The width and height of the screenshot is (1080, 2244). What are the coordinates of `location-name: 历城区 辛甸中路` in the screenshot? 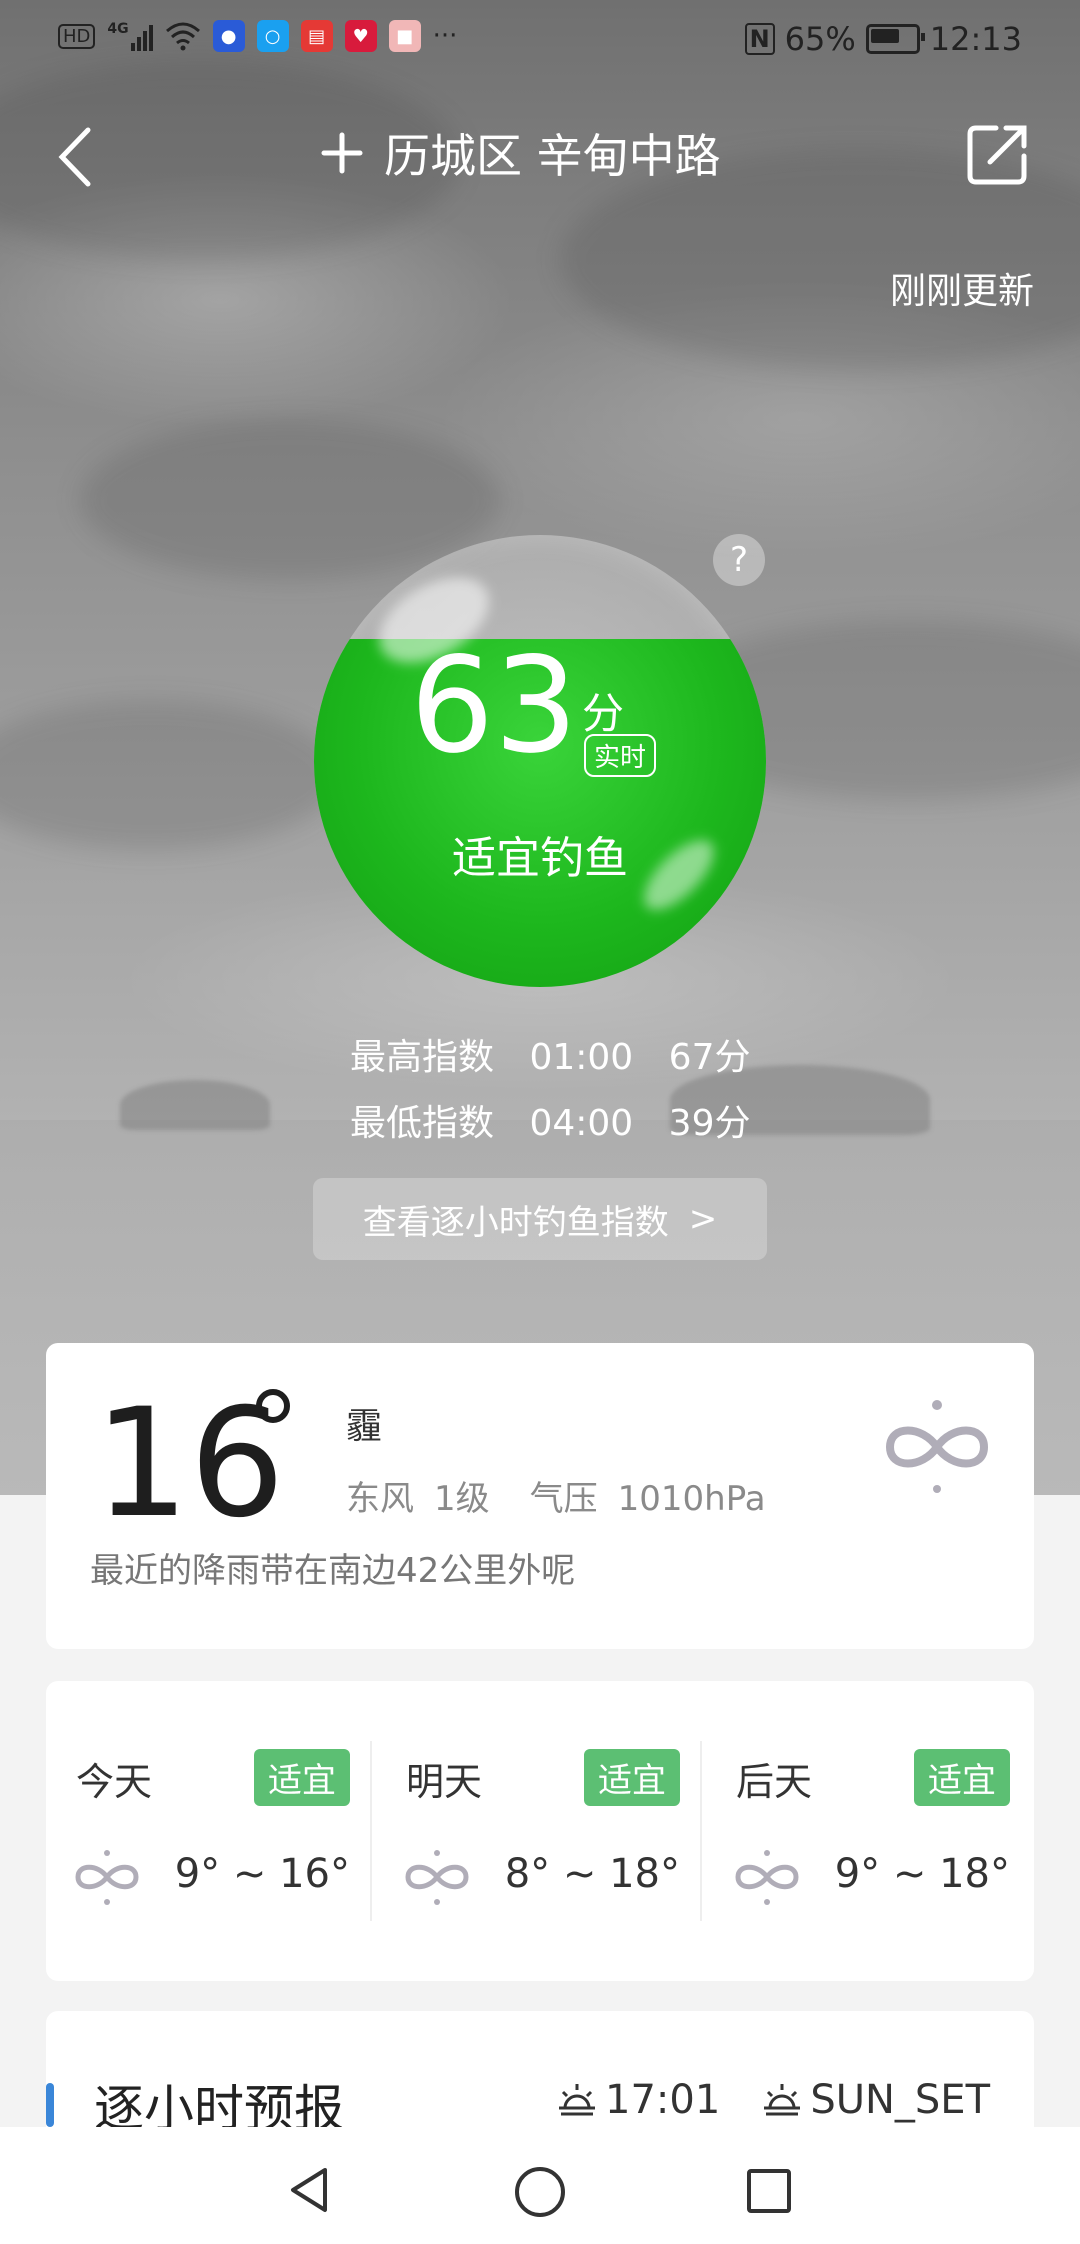 It's located at (552, 156).